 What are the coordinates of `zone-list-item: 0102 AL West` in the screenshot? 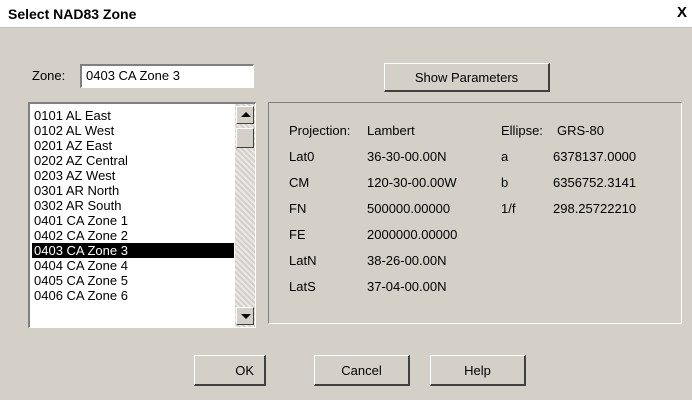 It's located at (133, 130).